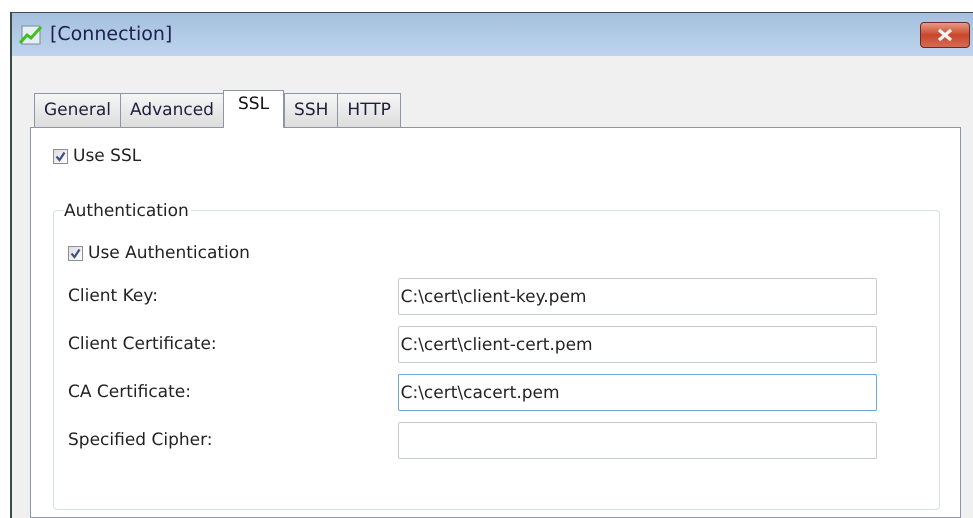 The height and width of the screenshot is (518, 973). What do you see at coordinates (169, 253) in the screenshot?
I see `checkbox-label: Use Authentication` at bounding box center [169, 253].